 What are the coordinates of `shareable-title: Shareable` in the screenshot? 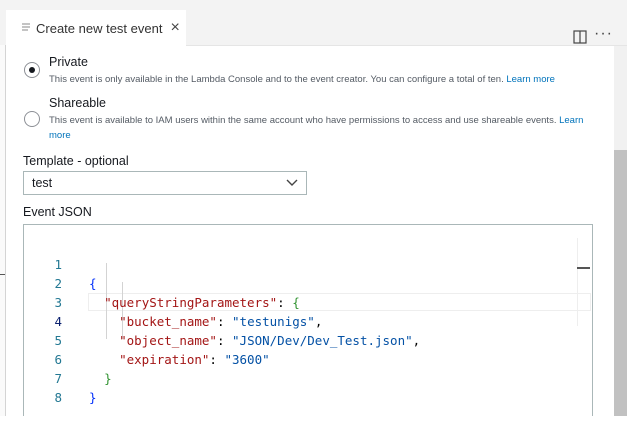 It's located at (77, 103).